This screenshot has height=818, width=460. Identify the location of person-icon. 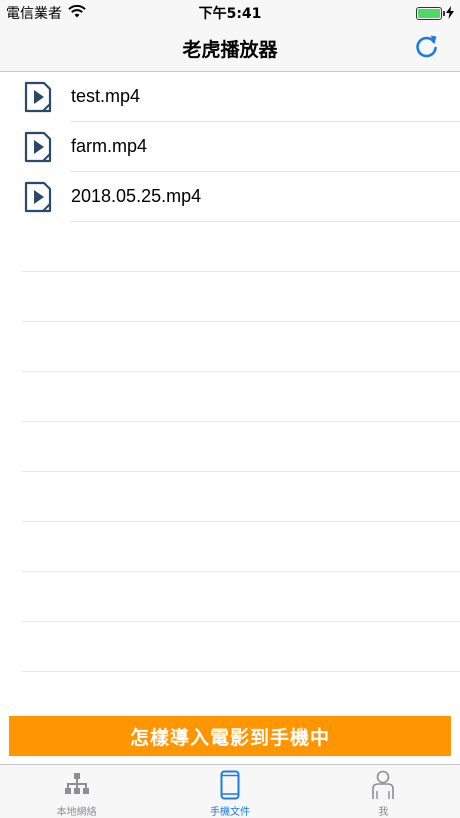
(383, 785).